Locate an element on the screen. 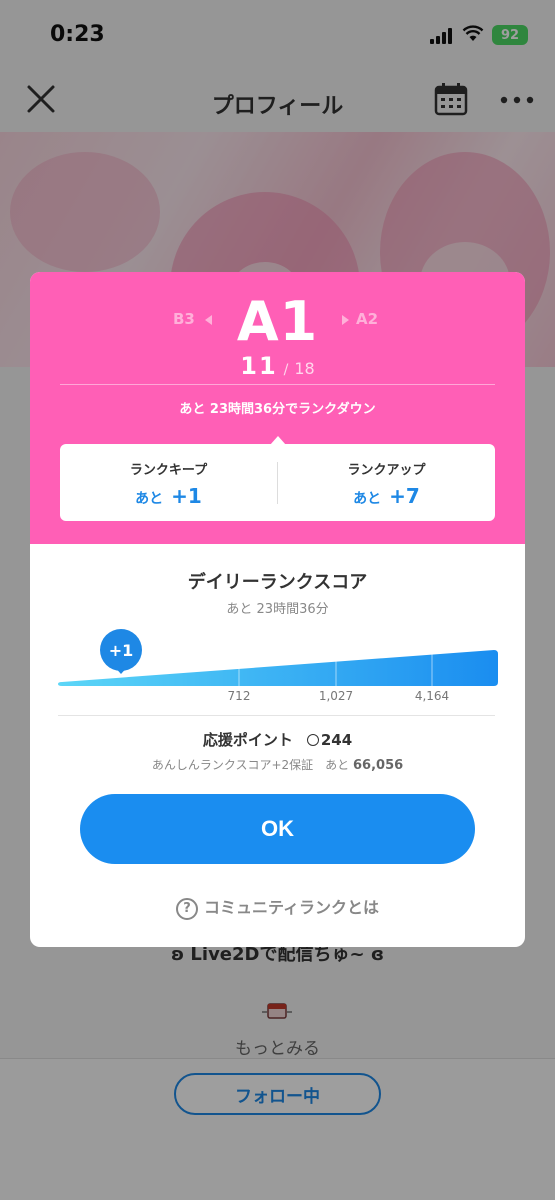 Image resolution: width=555 pixels, height=1200 pixels. community-rank-help-link: ? コミュニティランクとは is located at coordinates (277, 907).